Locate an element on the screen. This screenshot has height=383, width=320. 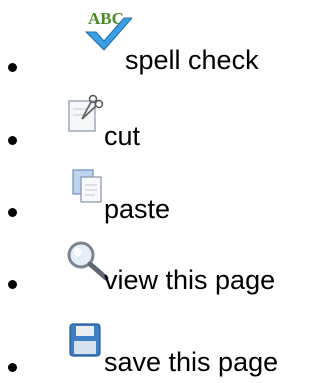
paste-icon is located at coordinates (88, 186).